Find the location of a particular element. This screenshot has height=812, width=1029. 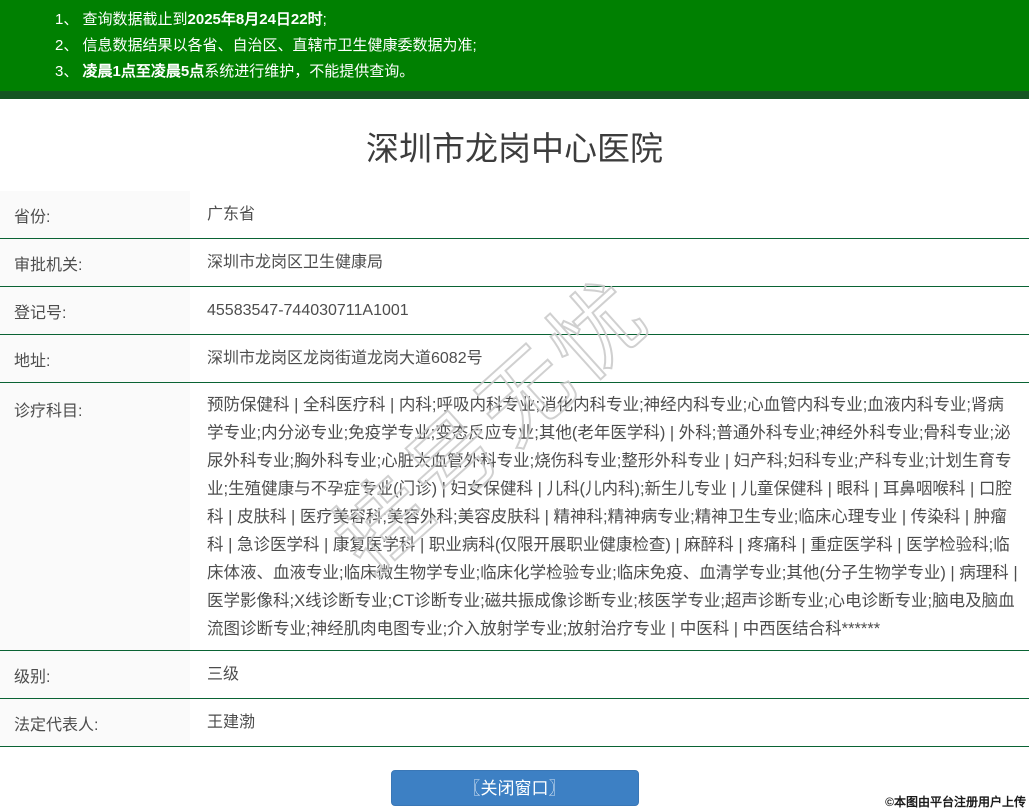

notice-line-1-bold: 2025年8月24日22时 is located at coordinates (255, 19).